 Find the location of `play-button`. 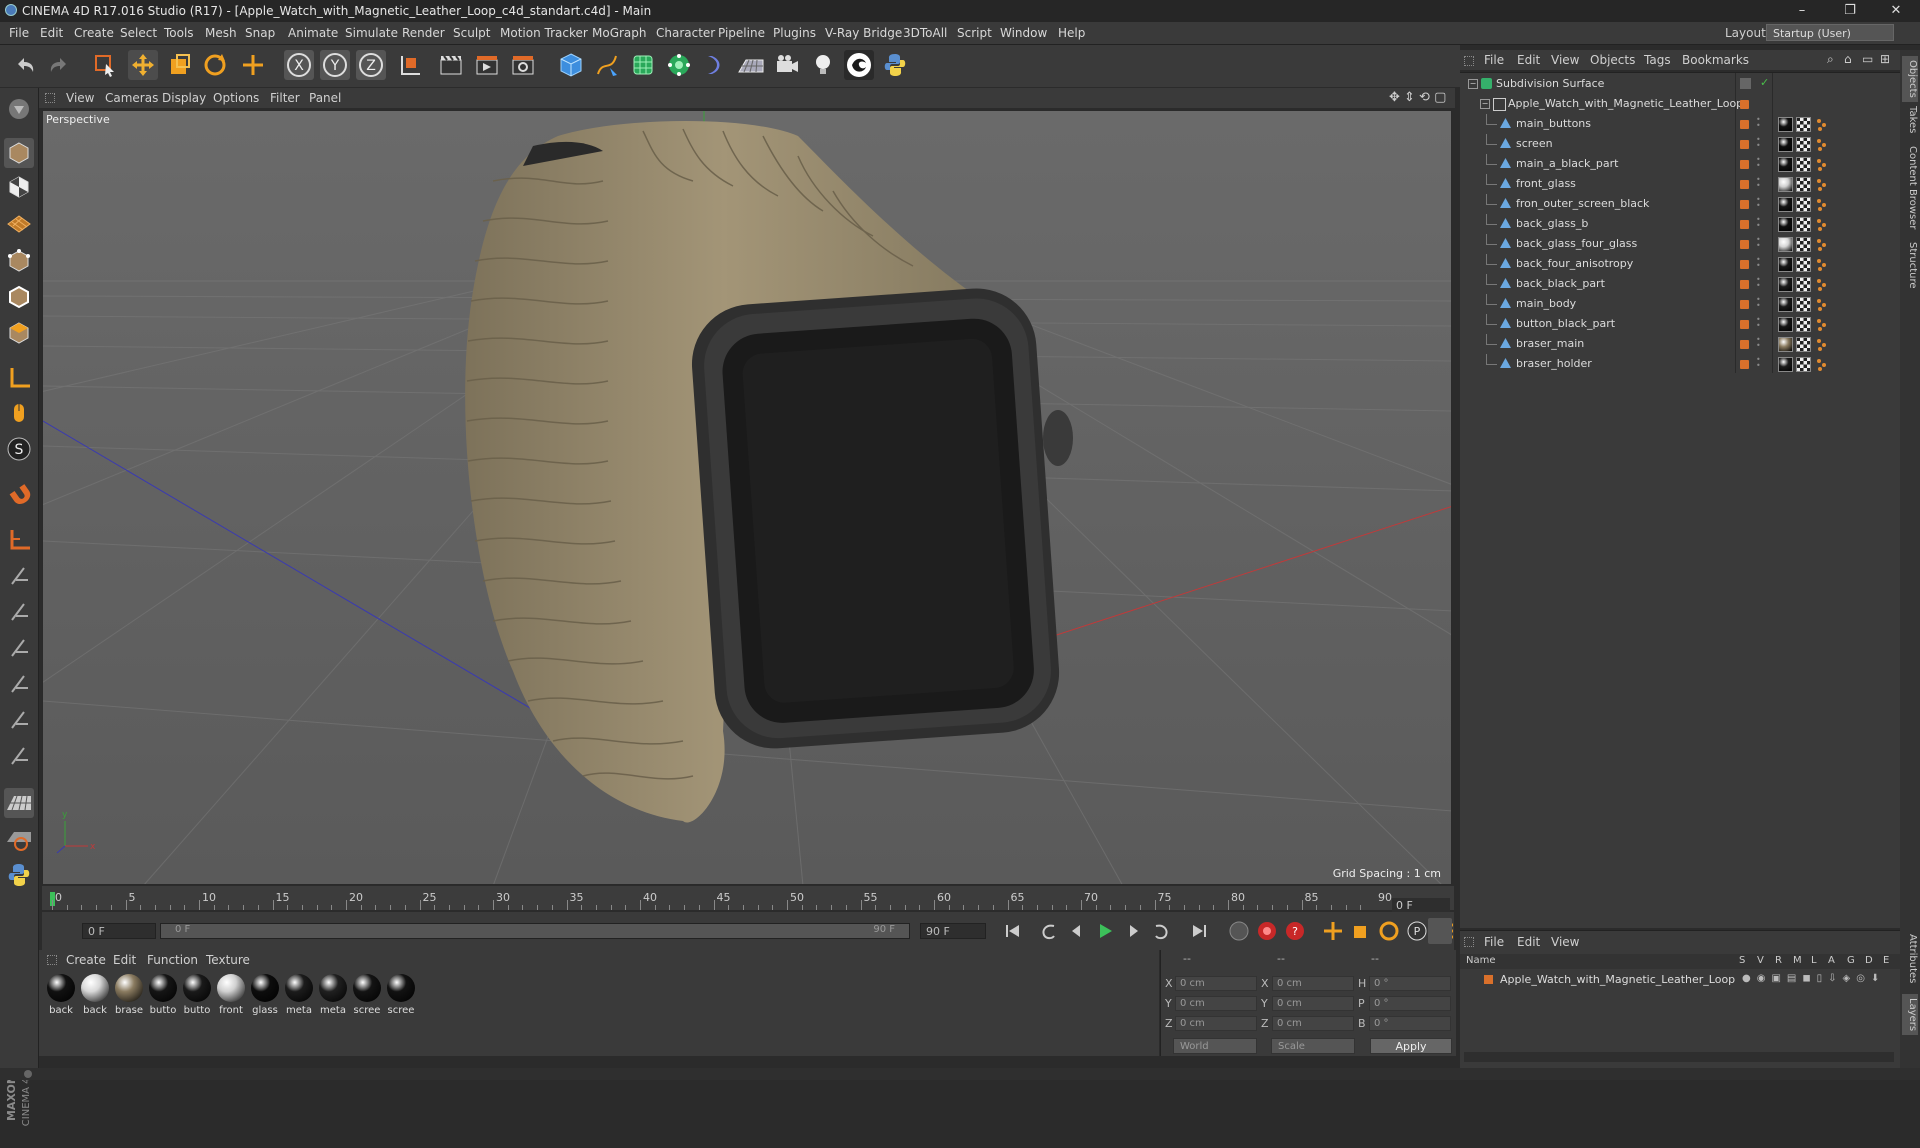

play-button is located at coordinates (1105, 931).